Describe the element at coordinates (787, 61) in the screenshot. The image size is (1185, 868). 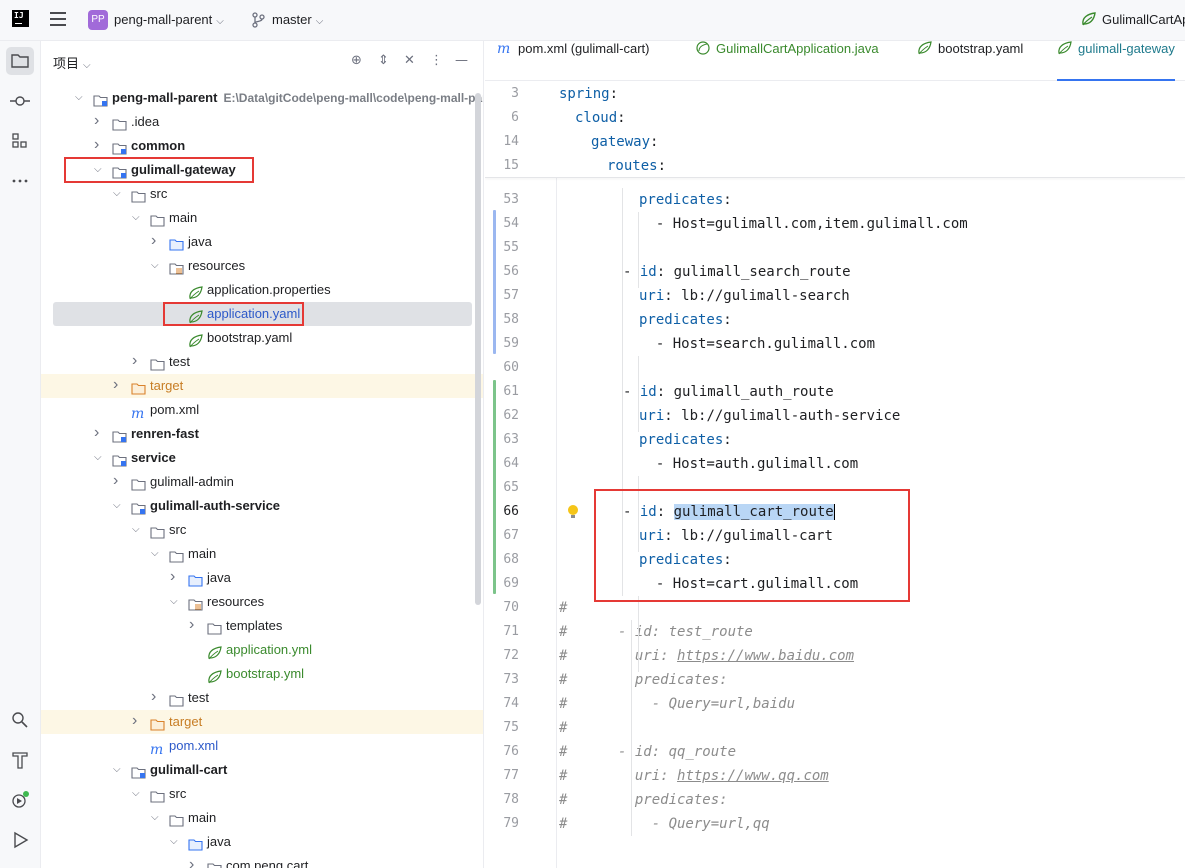
I see `editor-tab: GulimallCartApplication.java` at that location.